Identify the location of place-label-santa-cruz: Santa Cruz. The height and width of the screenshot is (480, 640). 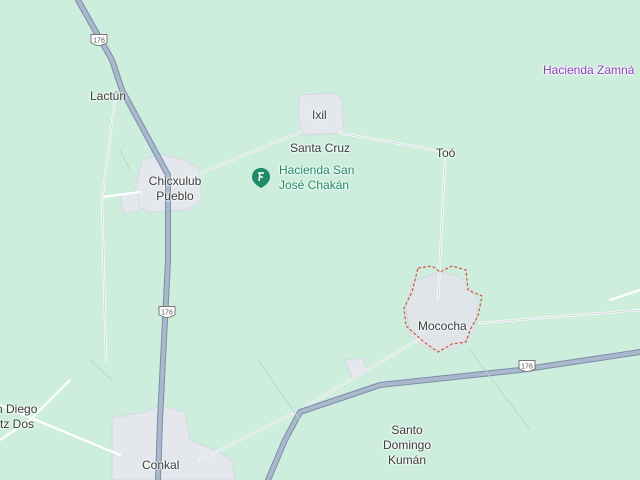
(320, 148).